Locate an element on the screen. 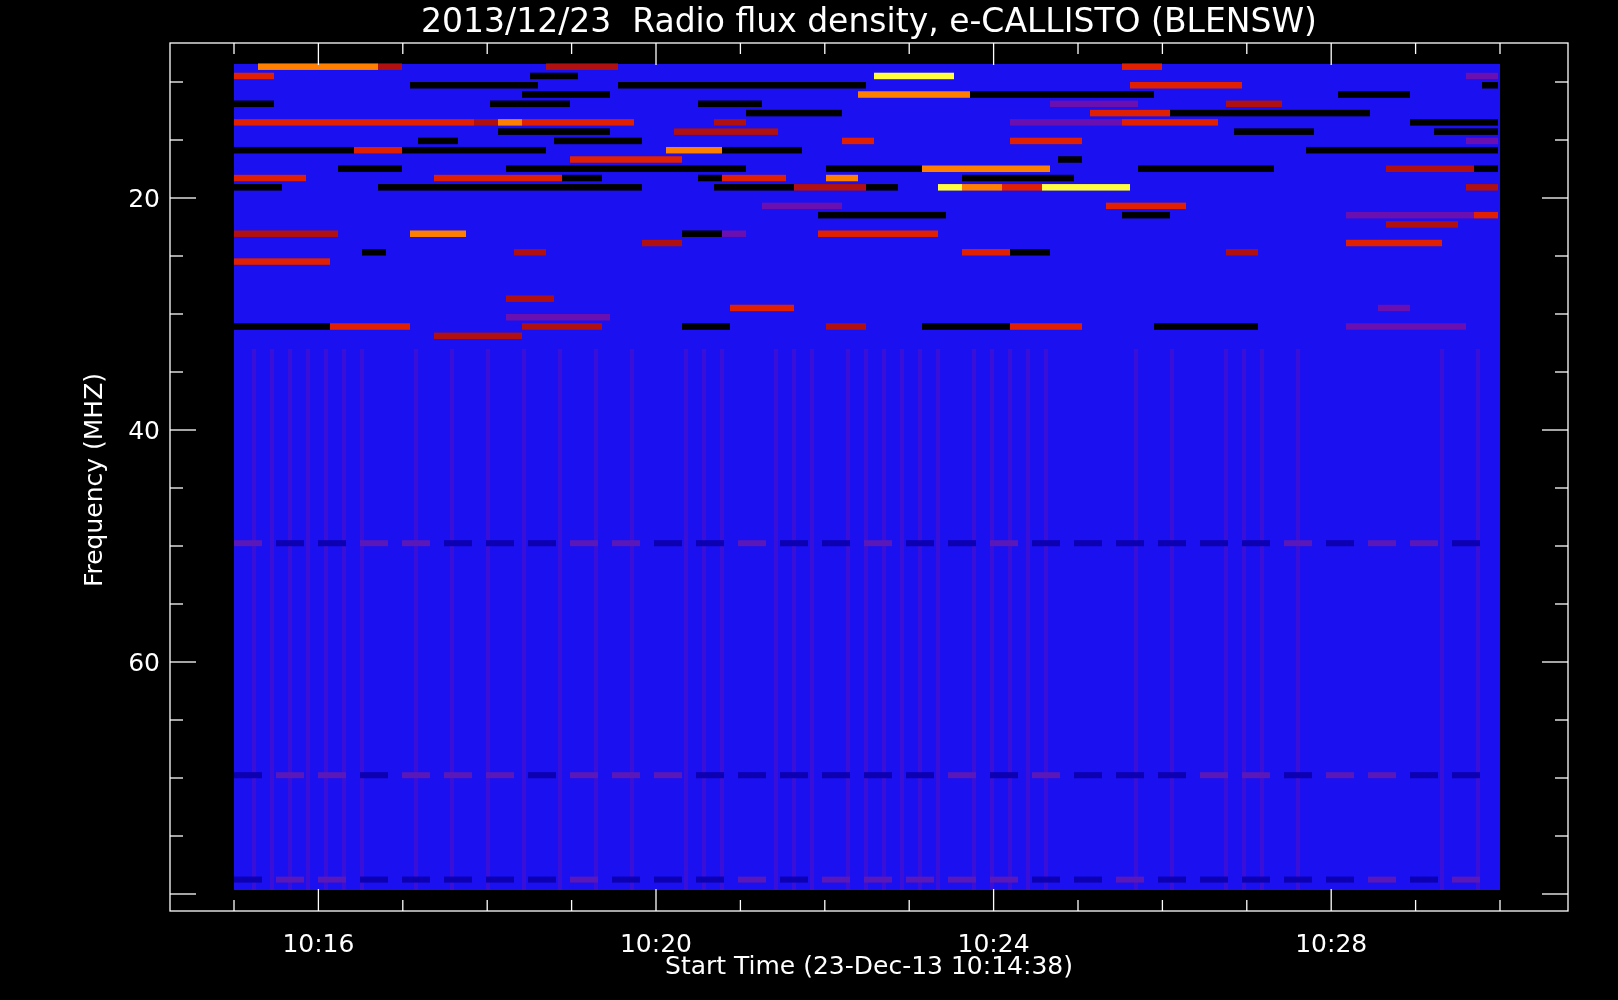 This screenshot has width=1618, height=1000. x-tick-label: 10:28 is located at coordinates (1331, 943).